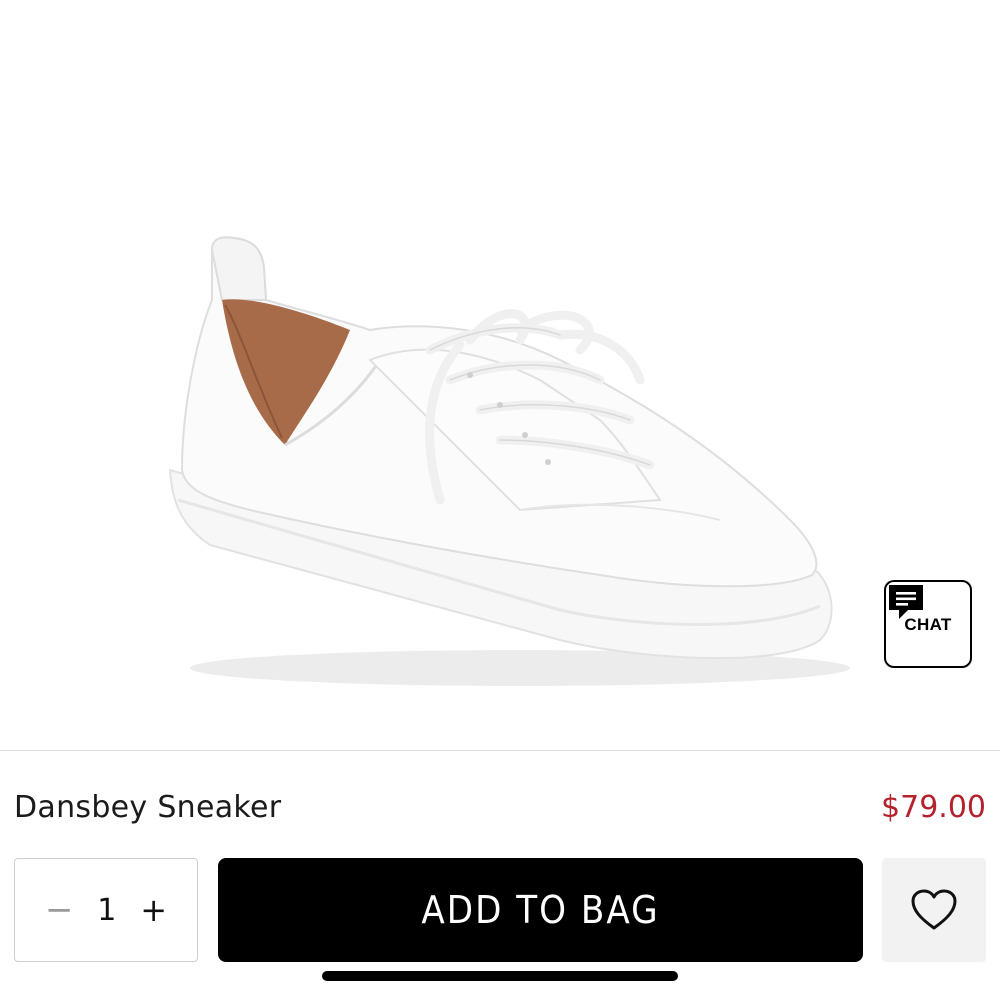 The image size is (1000, 1000). Describe the element at coordinates (500, 750) in the screenshot. I see `divider` at that location.